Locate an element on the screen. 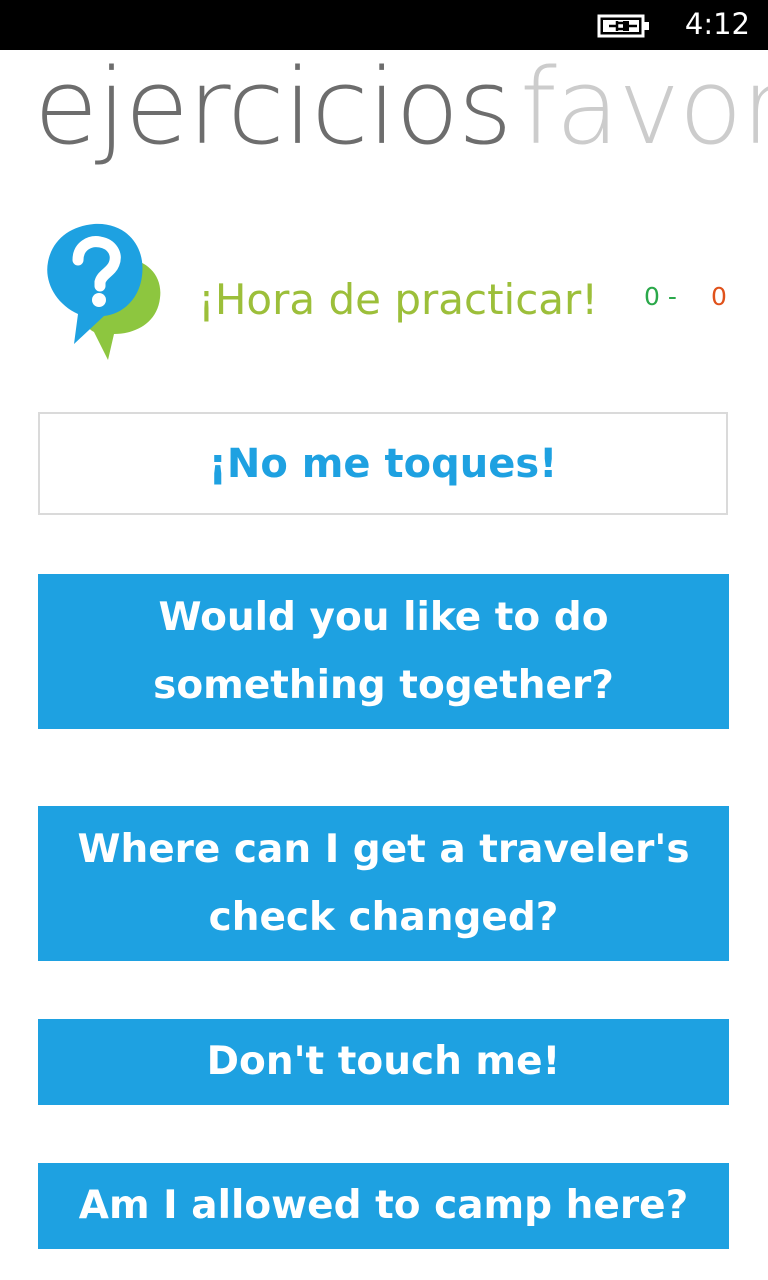 This screenshot has height=1280, width=768. question-bubble-icon is located at coordinates (104, 291).